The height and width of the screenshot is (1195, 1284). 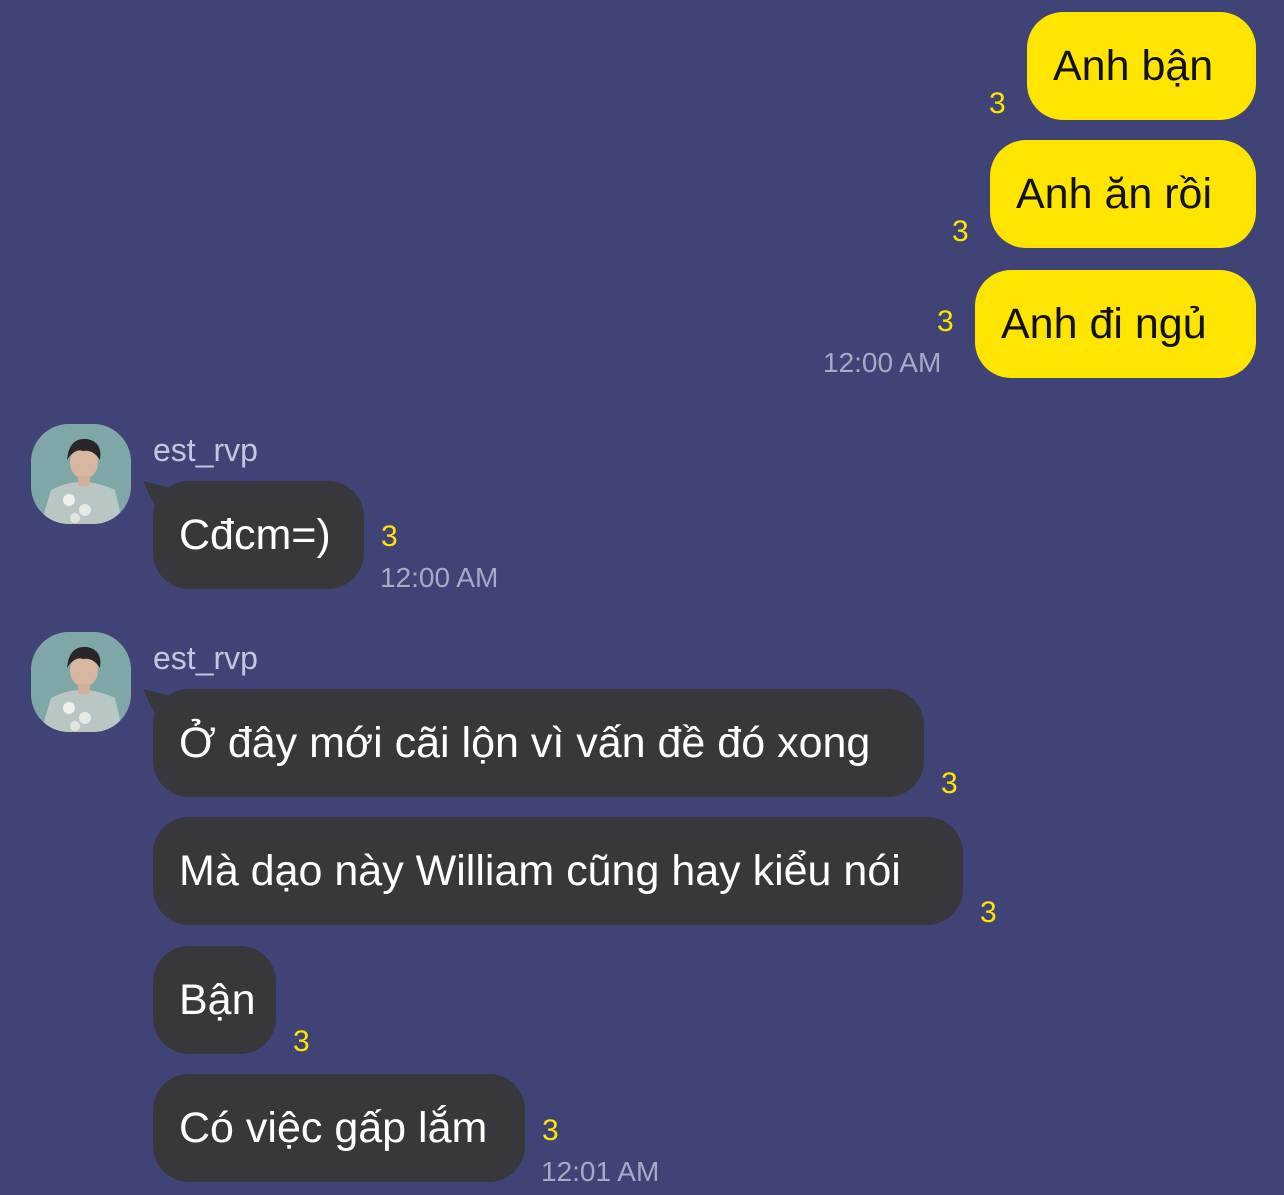 I want to click on message-text: Anh bận, so click(x=1133, y=65).